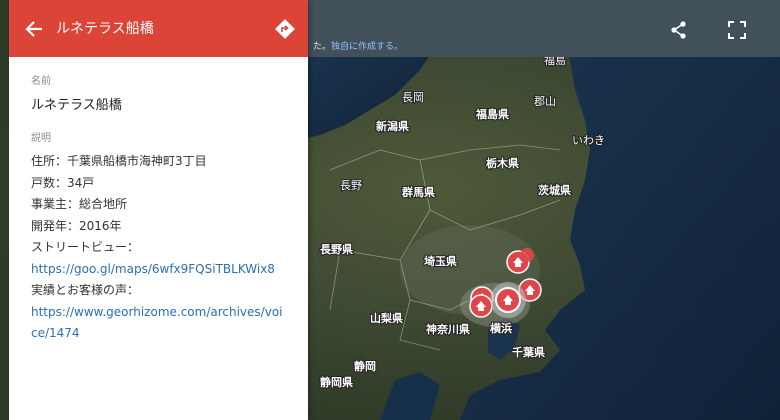  I want to click on streetview-link: https://goo.gl/maps/6wfx9FQSiTBLKWix8, so click(153, 269).